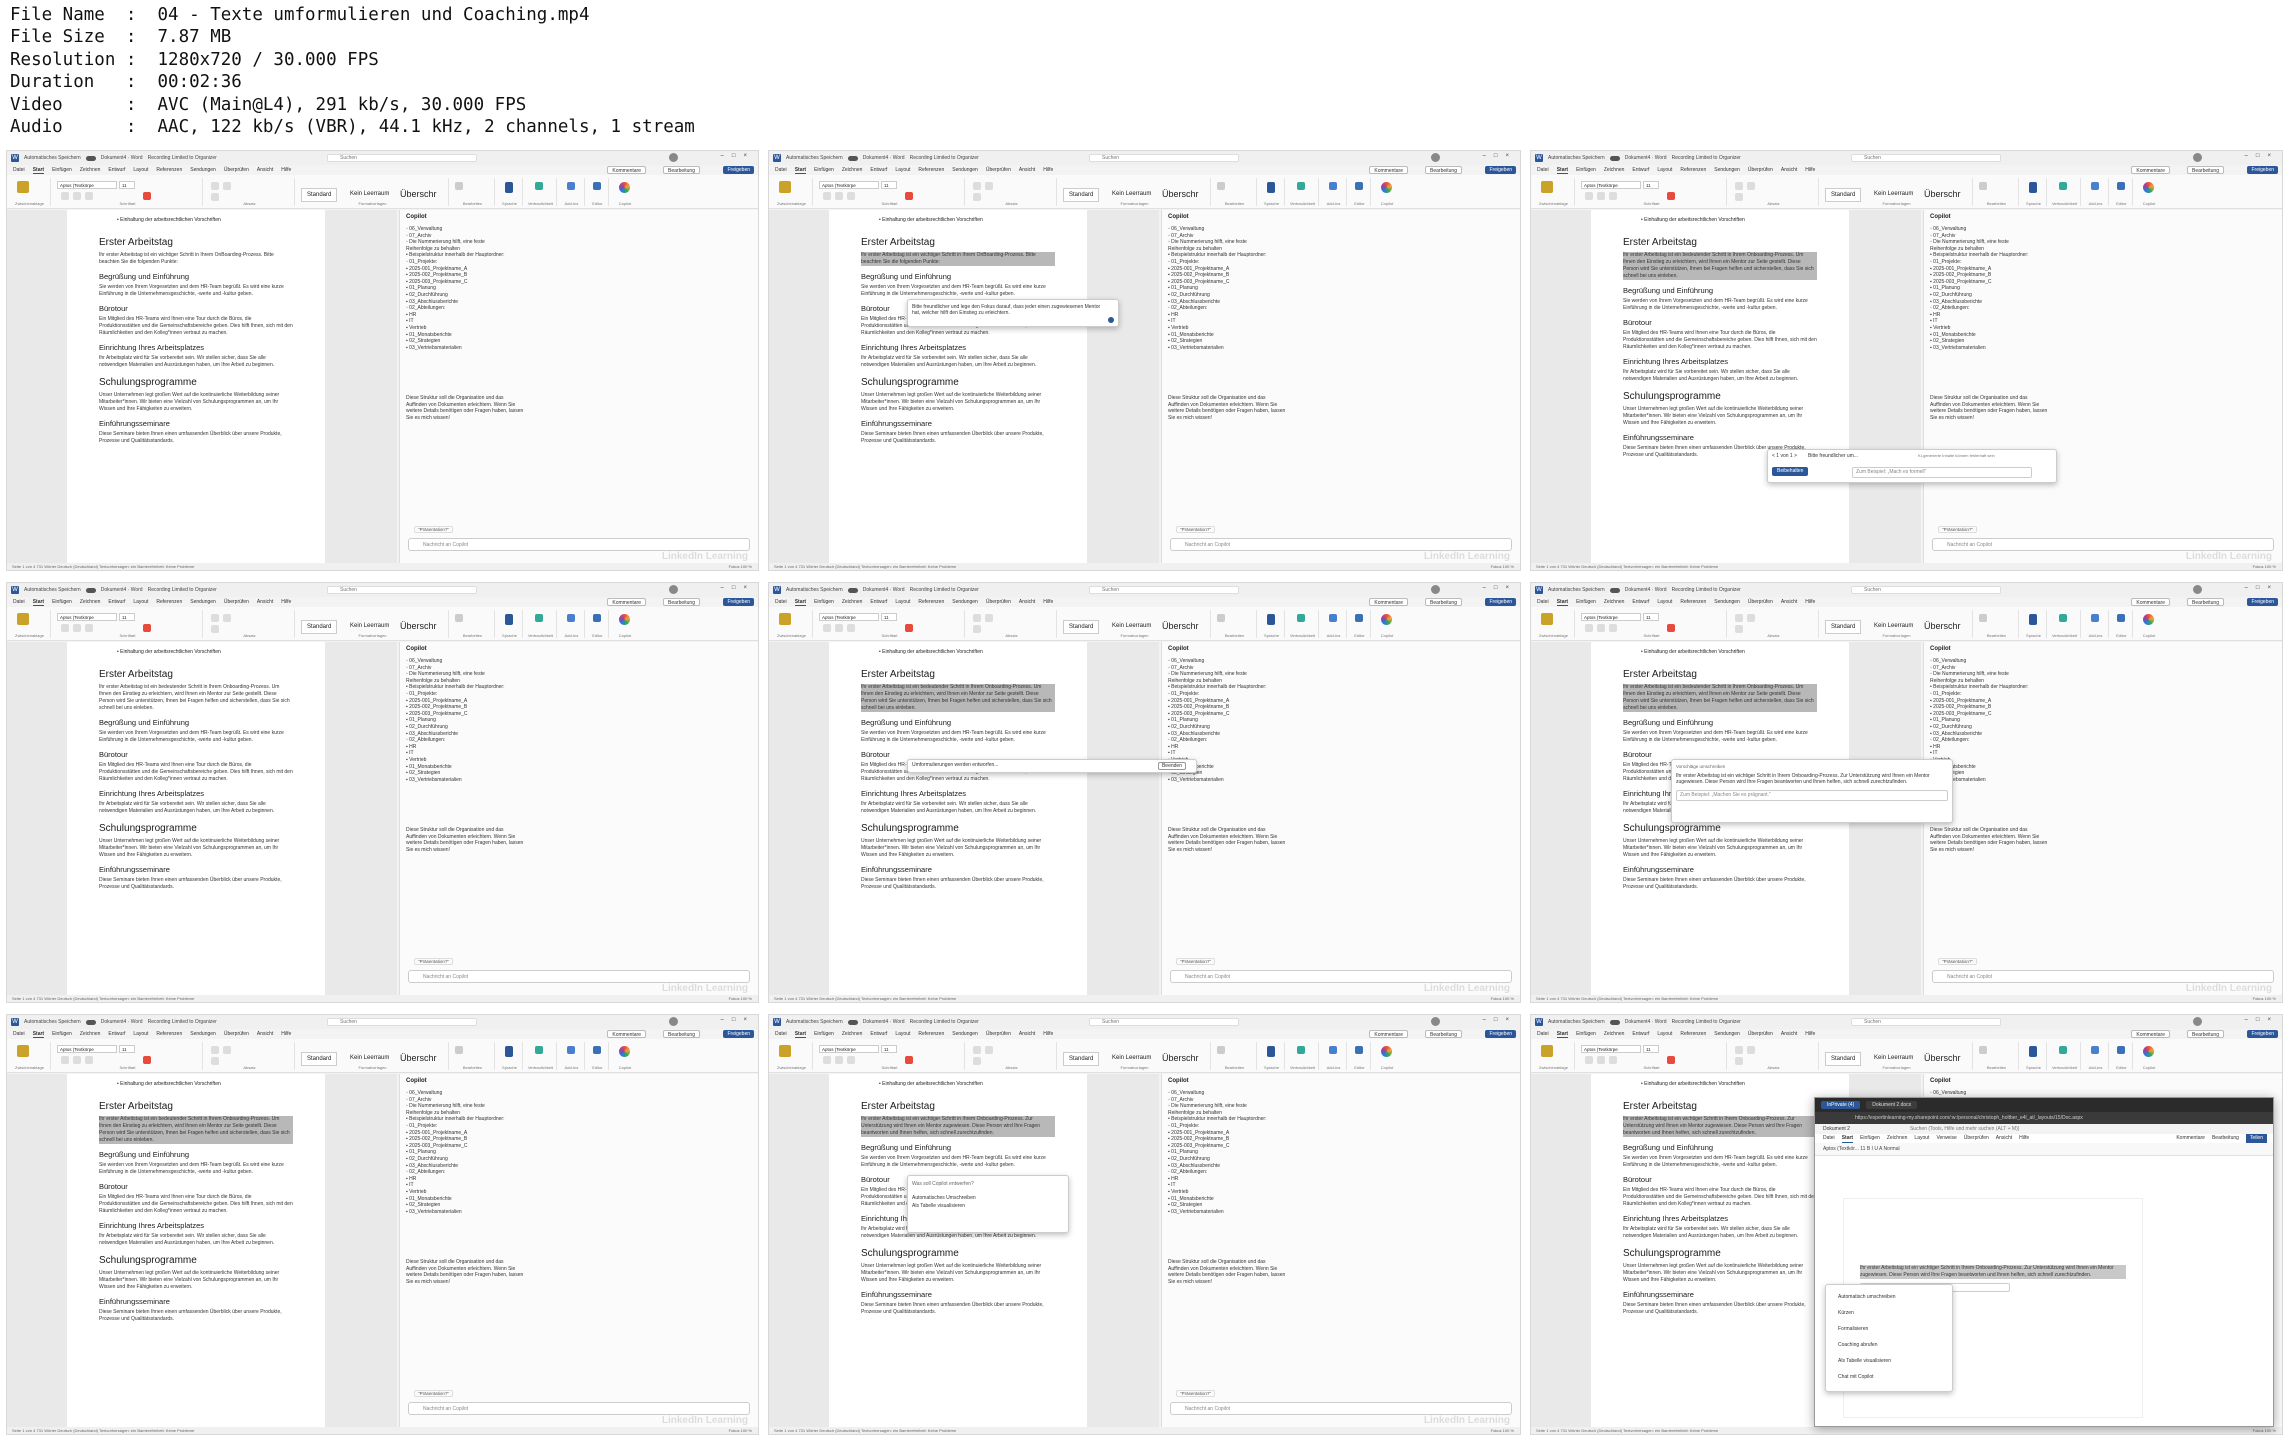 This screenshot has height=1439, width=2287. I want to click on window-controls: –□×, so click(738, 1020).